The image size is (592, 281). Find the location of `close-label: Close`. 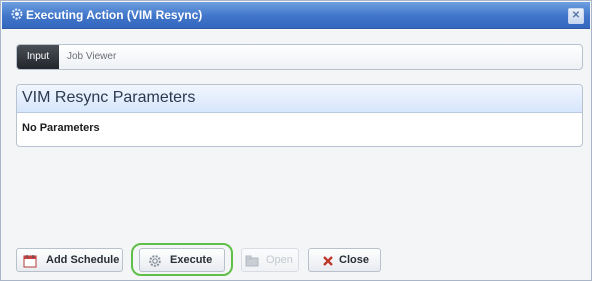

close-label: Close is located at coordinates (354, 260).